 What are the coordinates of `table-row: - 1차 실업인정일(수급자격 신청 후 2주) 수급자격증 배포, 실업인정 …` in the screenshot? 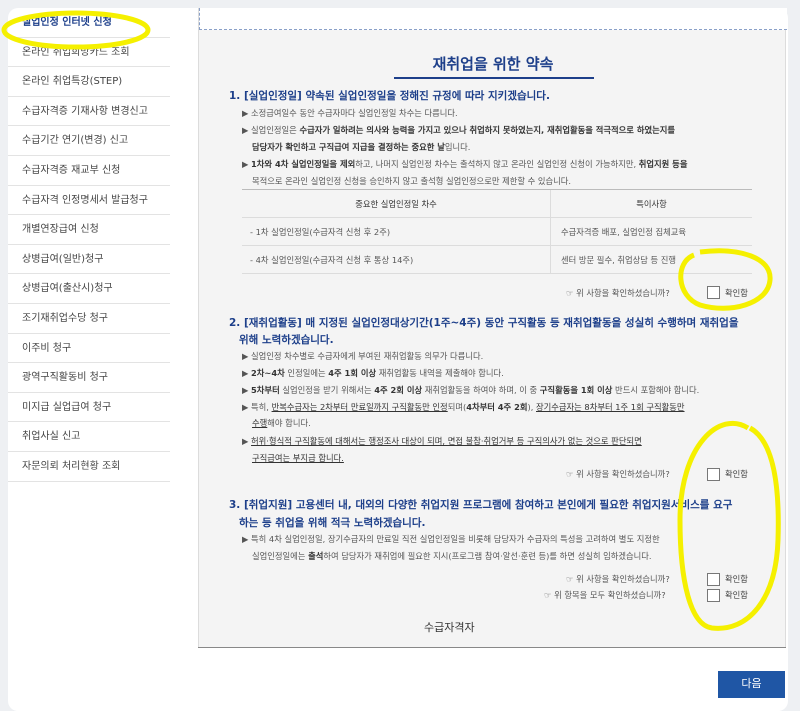 It's located at (497, 232).